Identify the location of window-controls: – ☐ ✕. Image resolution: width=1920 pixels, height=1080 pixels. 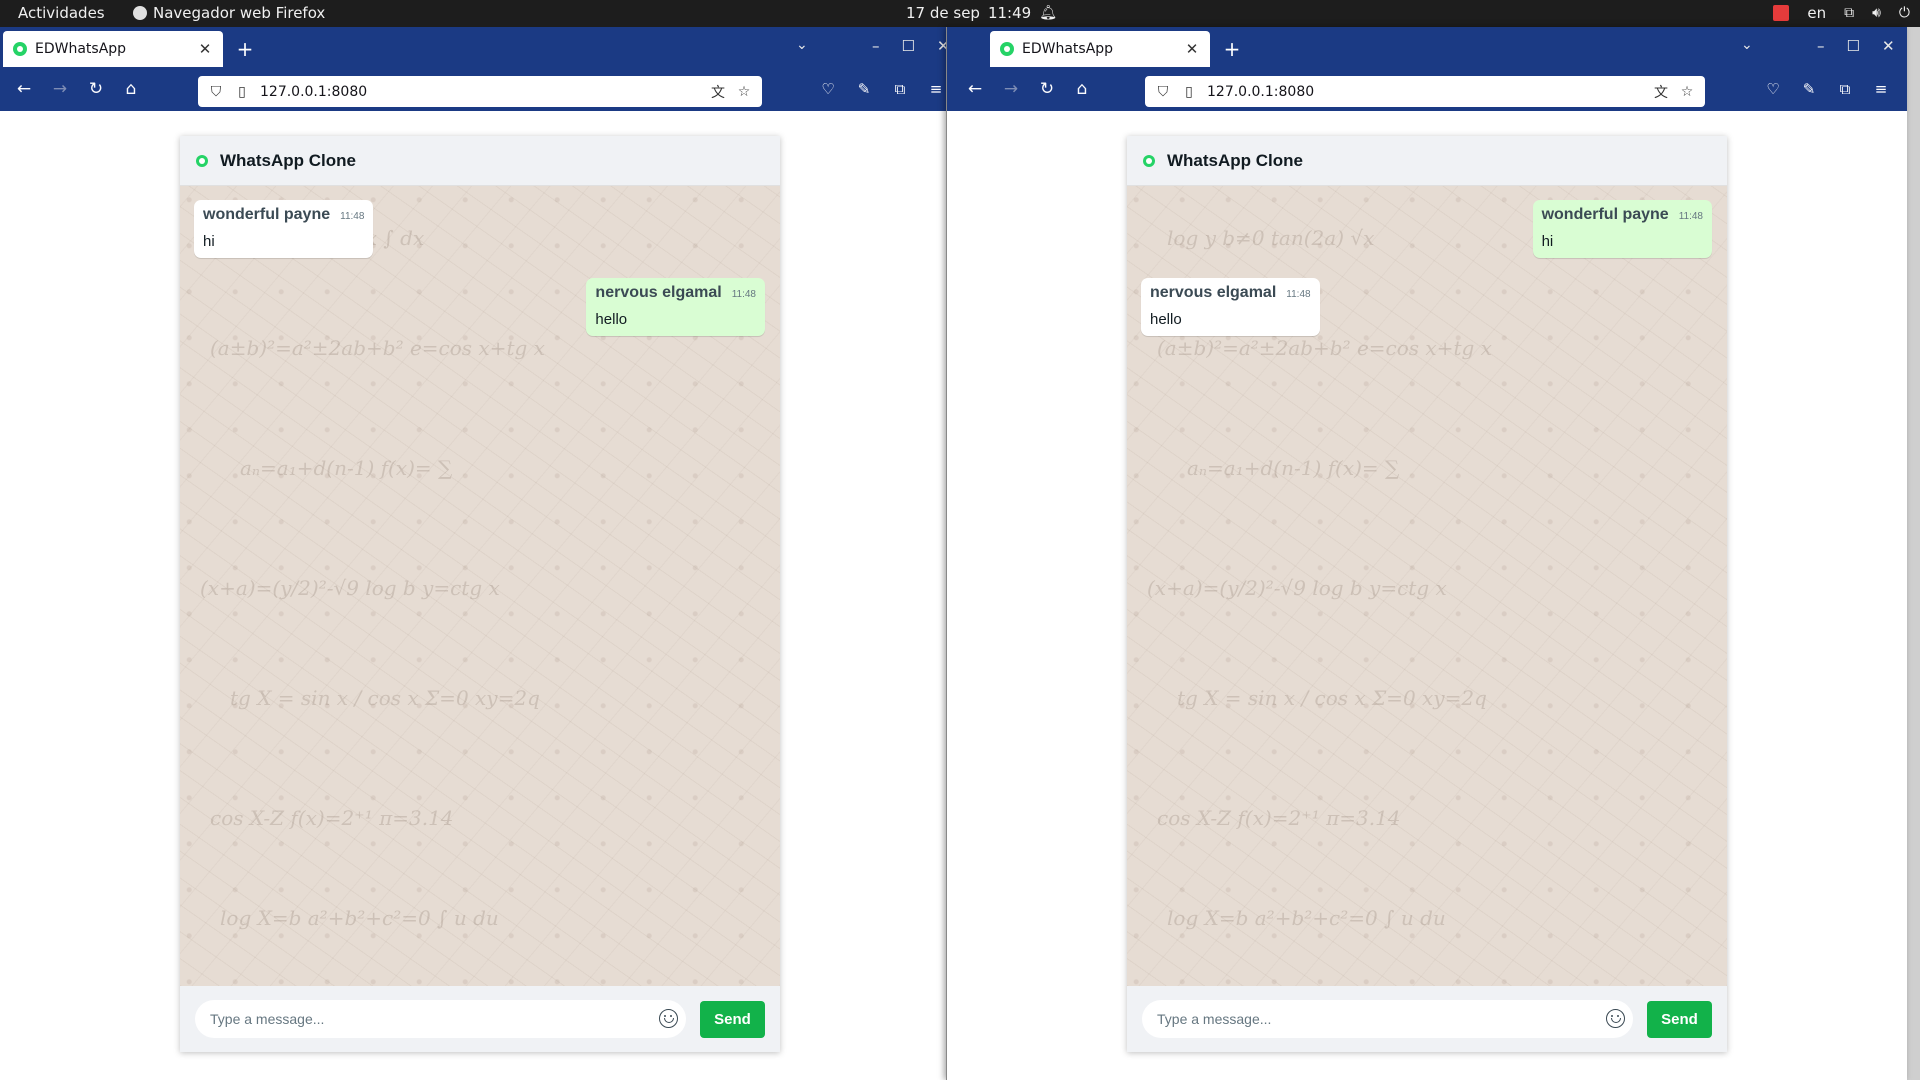
(910, 46).